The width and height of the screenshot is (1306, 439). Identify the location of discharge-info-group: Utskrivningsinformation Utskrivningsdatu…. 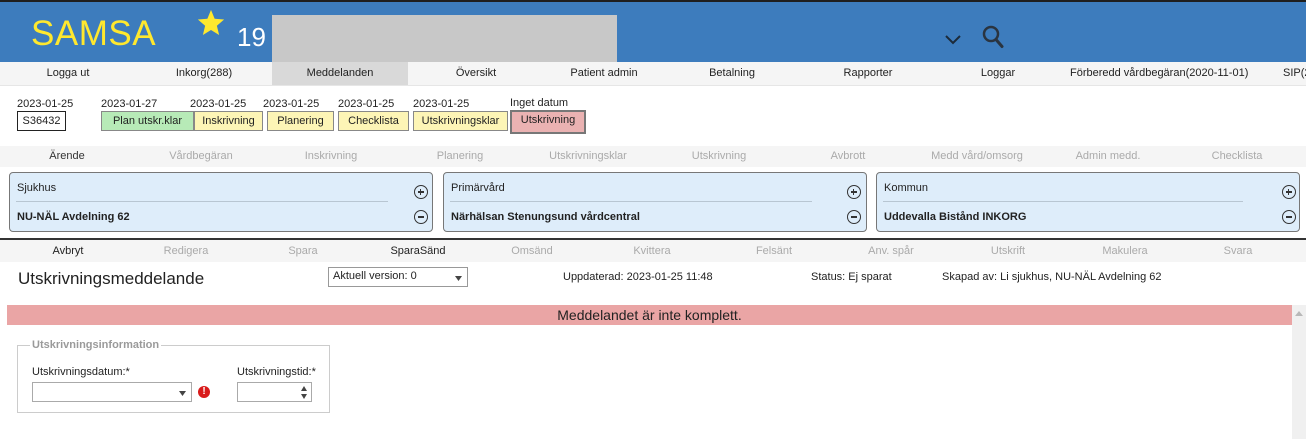
(173, 376).